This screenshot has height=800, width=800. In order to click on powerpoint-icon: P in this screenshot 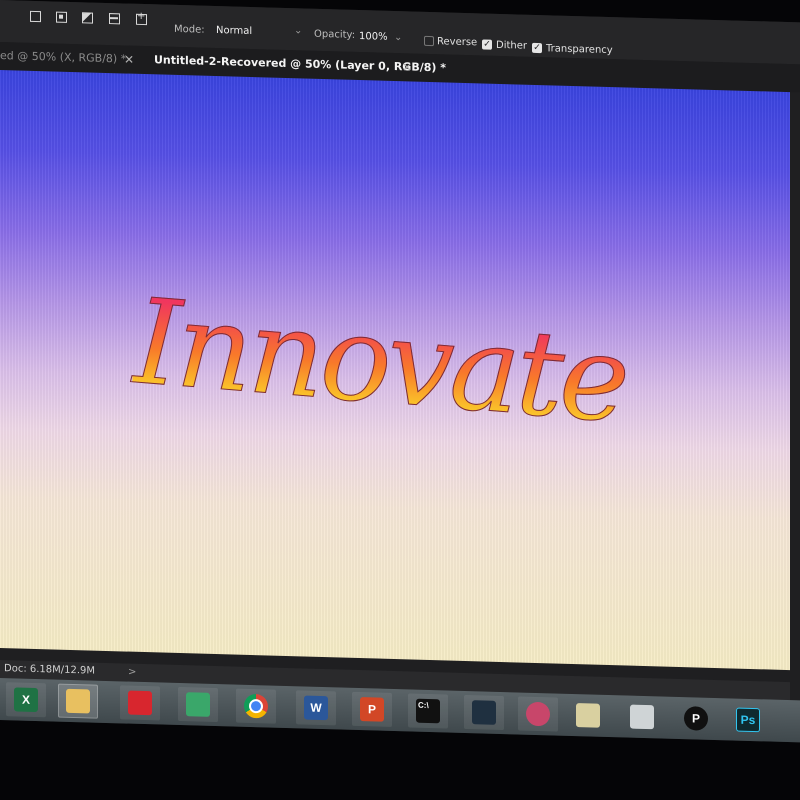, I will do `click(372, 709)`.